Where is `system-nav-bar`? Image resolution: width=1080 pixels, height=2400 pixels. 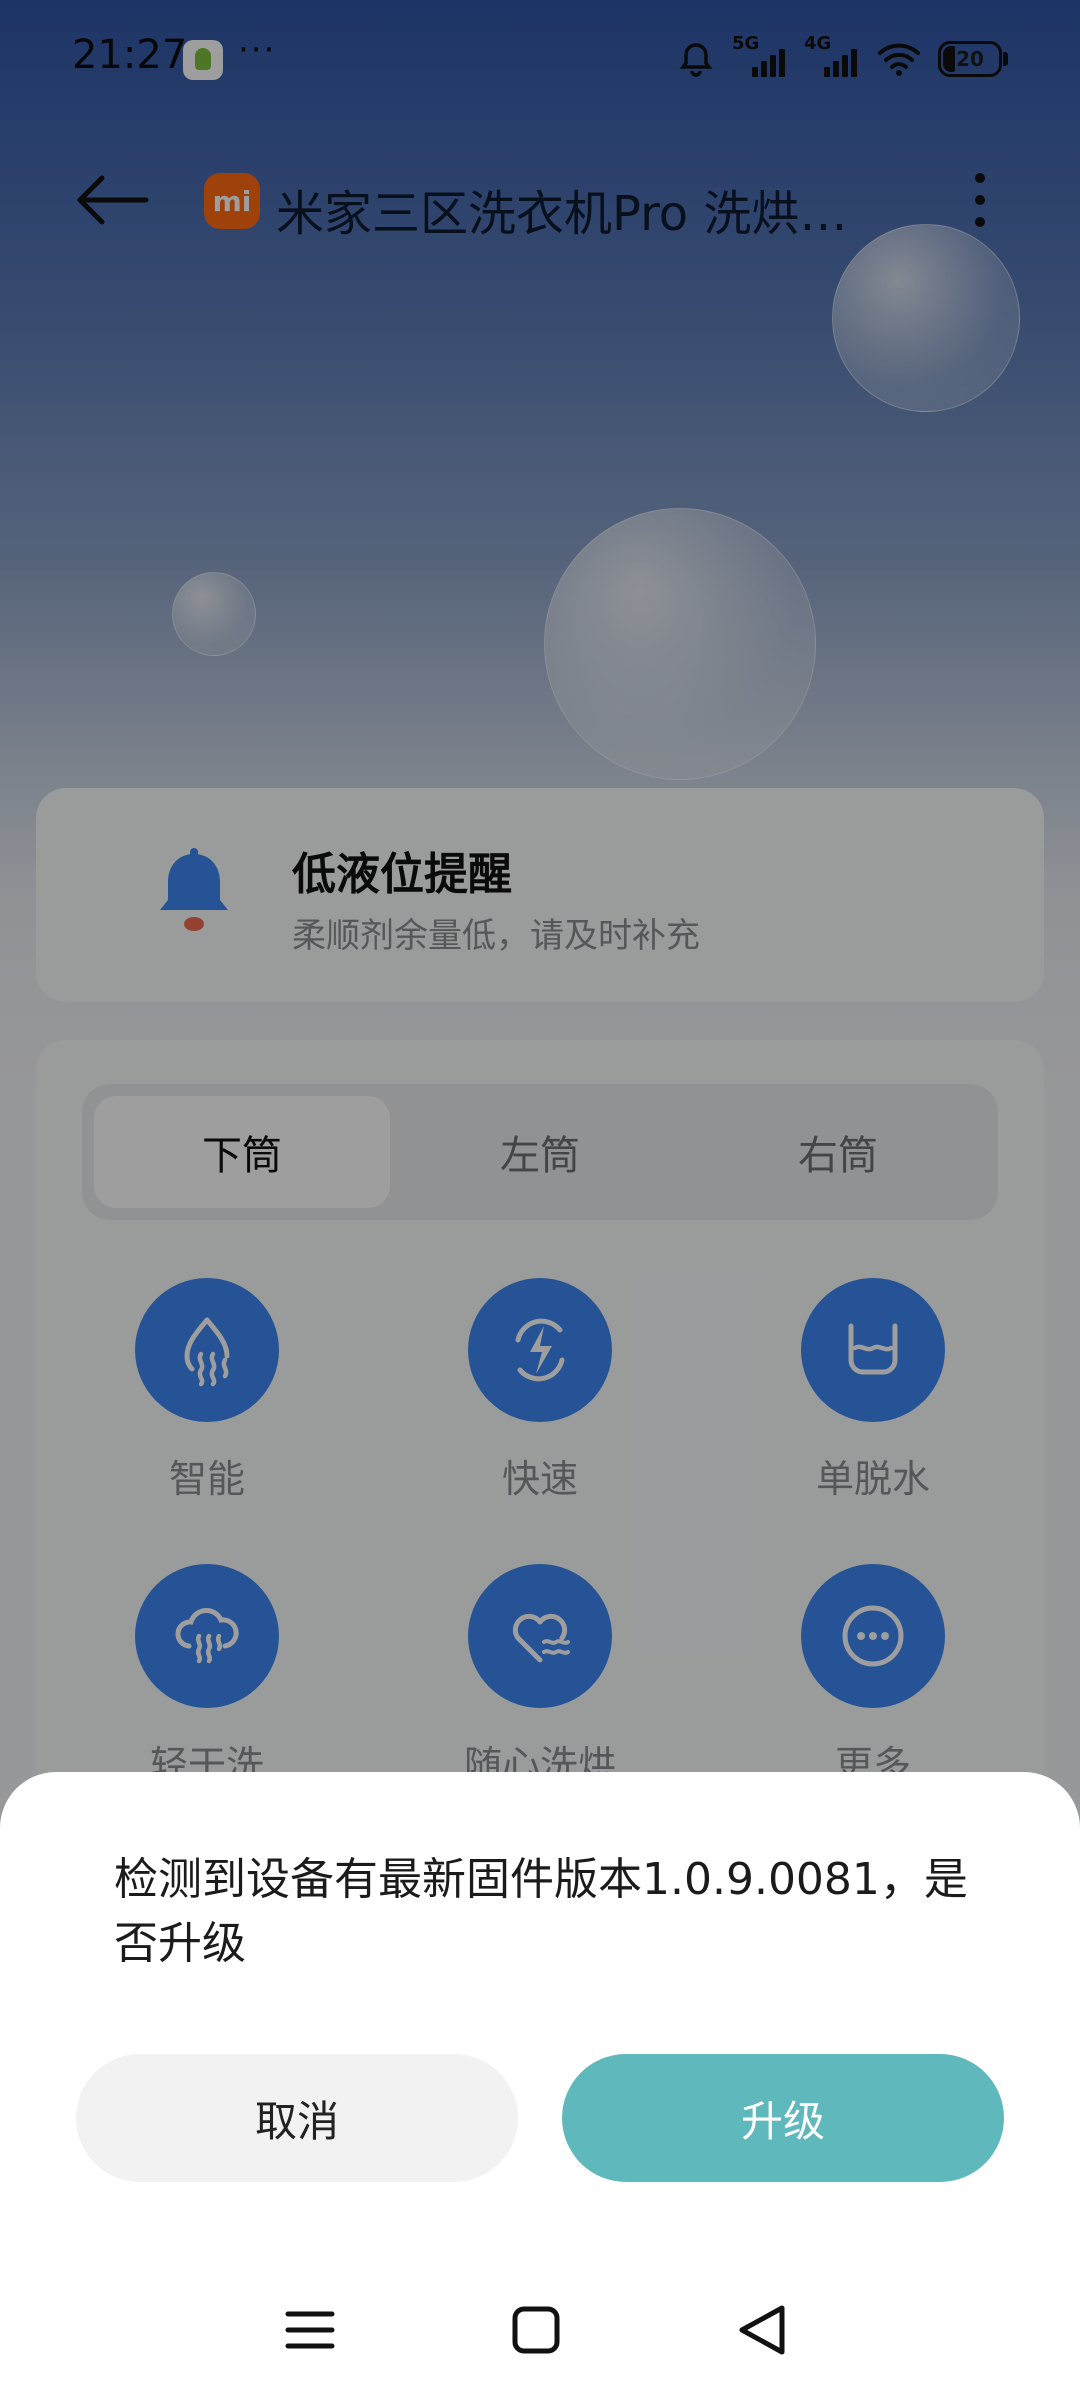
system-nav-bar is located at coordinates (540, 2330).